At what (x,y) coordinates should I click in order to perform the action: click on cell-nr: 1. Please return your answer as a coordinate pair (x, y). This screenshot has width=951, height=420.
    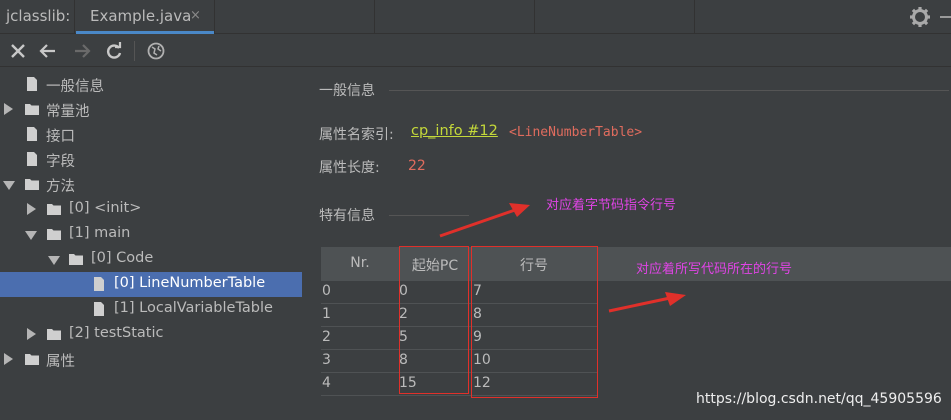
    Looking at the image, I should click on (326, 314).